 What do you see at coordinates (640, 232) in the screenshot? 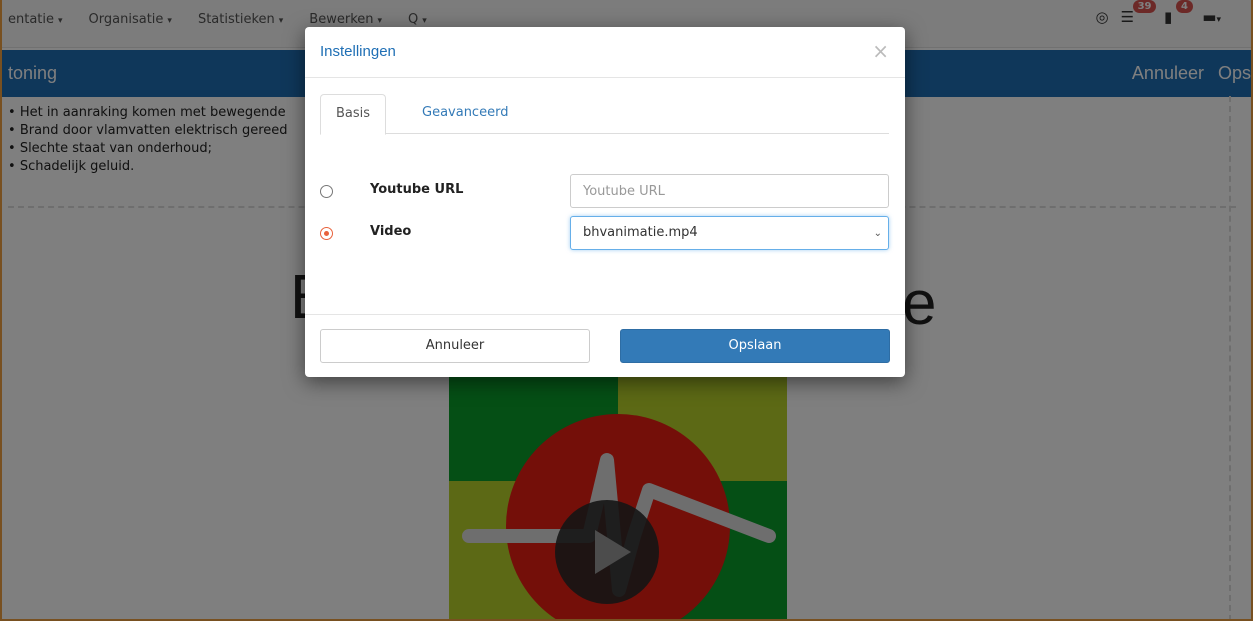
I see `video-select-value: bhvanimatie.mp4` at bounding box center [640, 232].